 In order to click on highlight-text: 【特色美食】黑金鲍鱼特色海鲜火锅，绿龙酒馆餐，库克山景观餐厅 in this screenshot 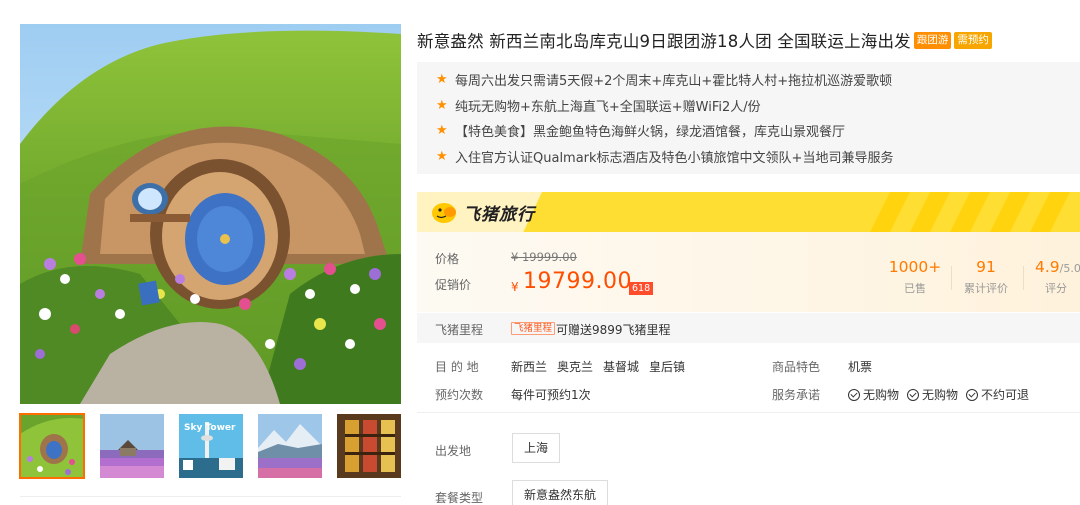, I will do `click(650, 133)`.